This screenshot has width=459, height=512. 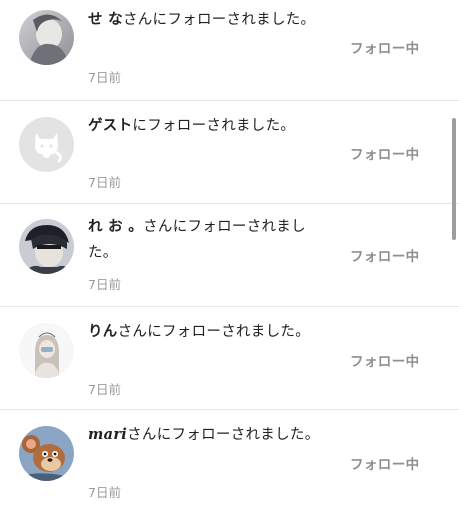 What do you see at coordinates (46, 350) in the screenshot?
I see `user-illustration-icon` at bounding box center [46, 350].